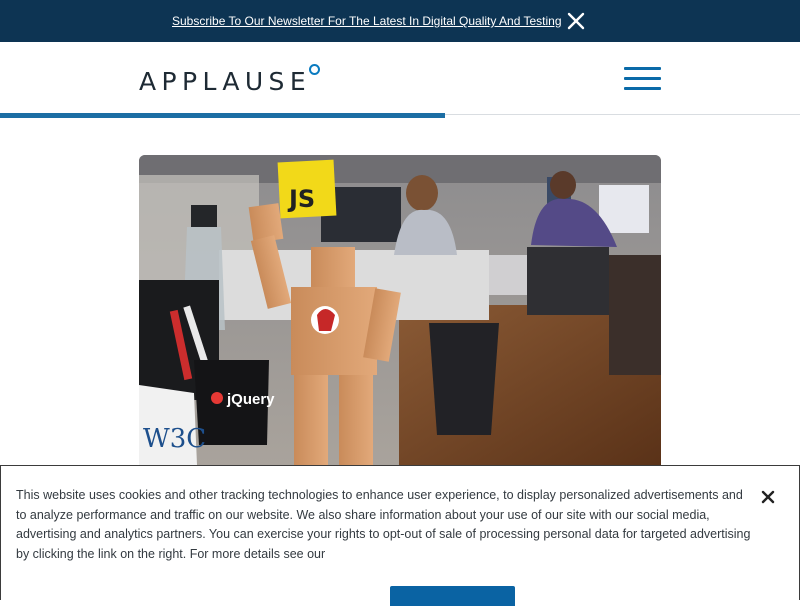 The width and height of the screenshot is (800, 606). Describe the element at coordinates (452, 596) in the screenshot. I see `cookie-settings-button` at that location.